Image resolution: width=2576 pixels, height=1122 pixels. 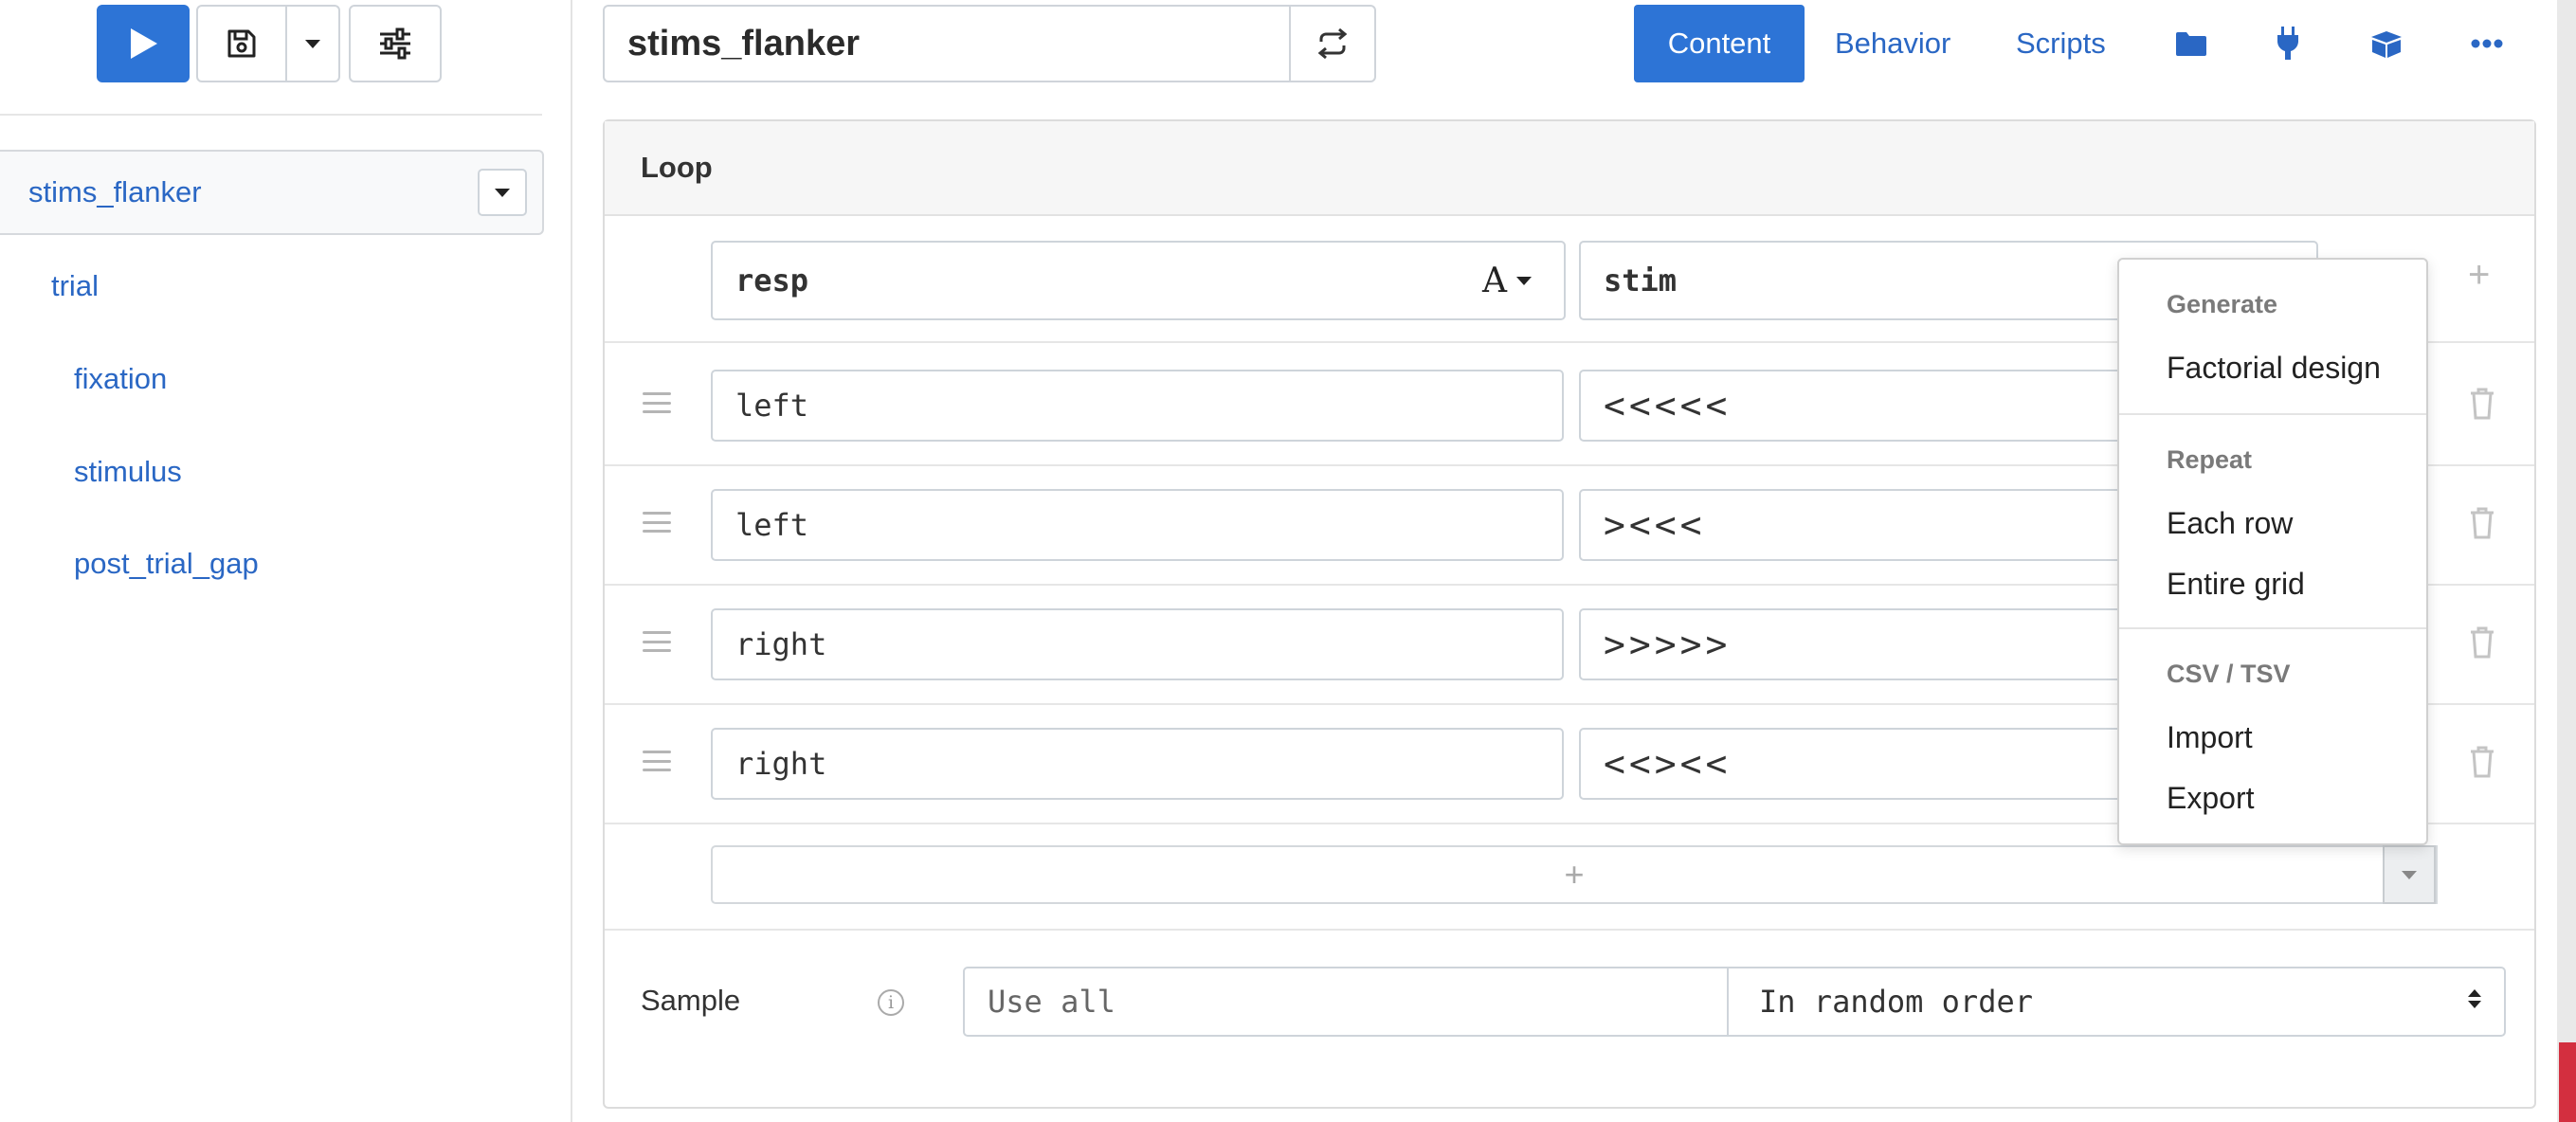 I want to click on menu-heading-generate: Generate, so click(x=2222, y=304).